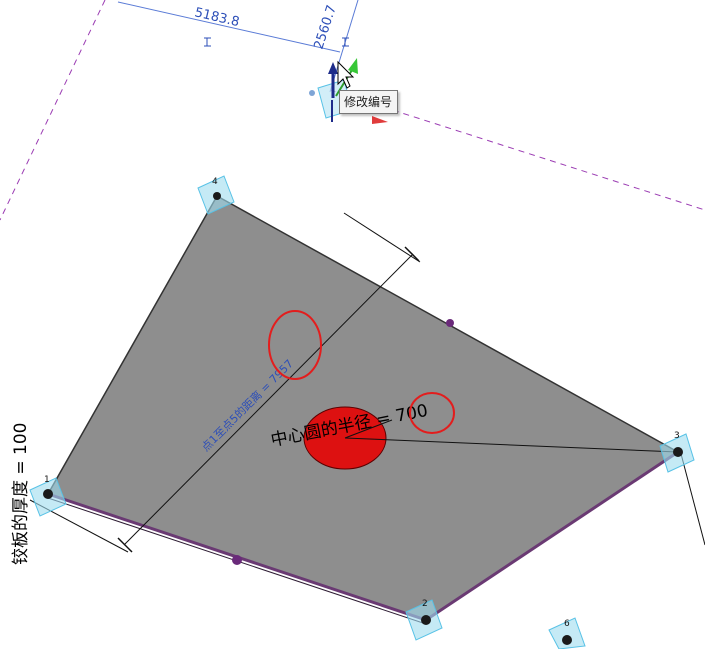  Describe the element at coordinates (425, 604) in the screenshot. I see `svg-text: 2` at that location.